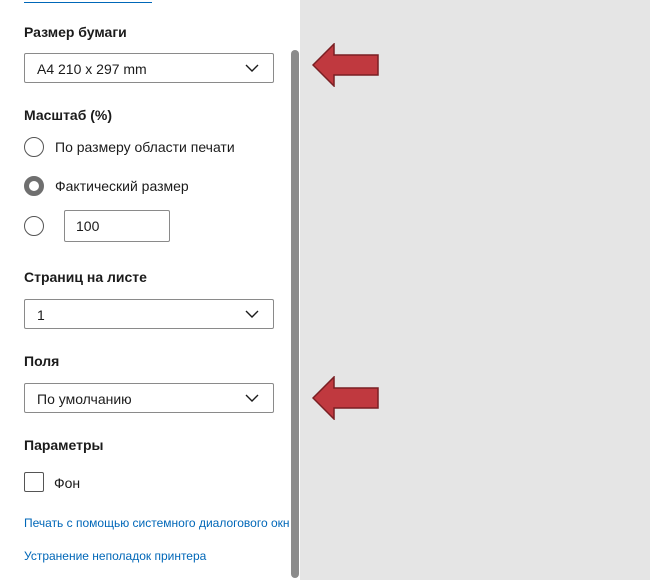  What do you see at coordinates (68, 115) in the screenshot?
I see `scale-label: Масштаб (%)` at bounding box center [68, 115].